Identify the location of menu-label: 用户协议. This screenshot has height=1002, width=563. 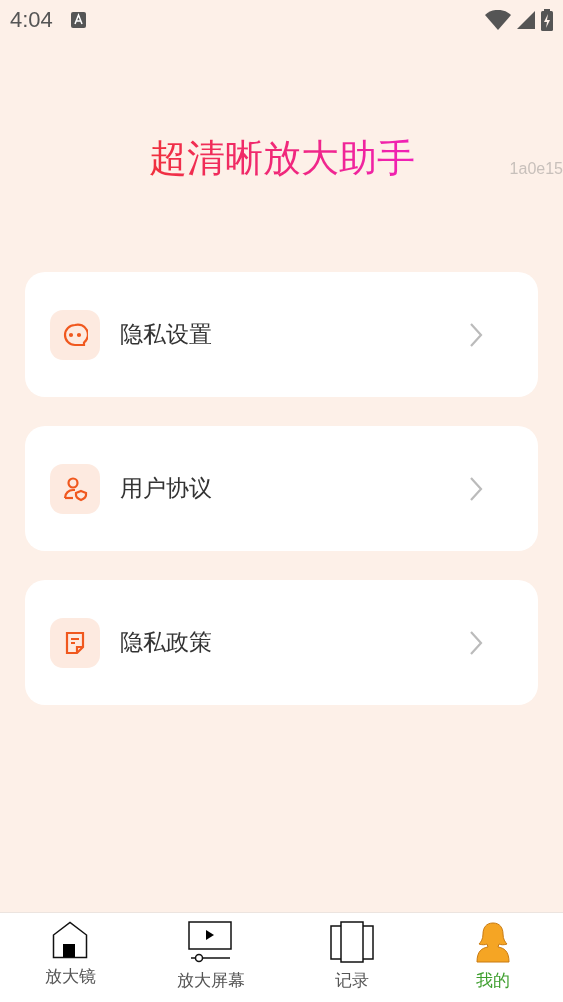
(166, 488).